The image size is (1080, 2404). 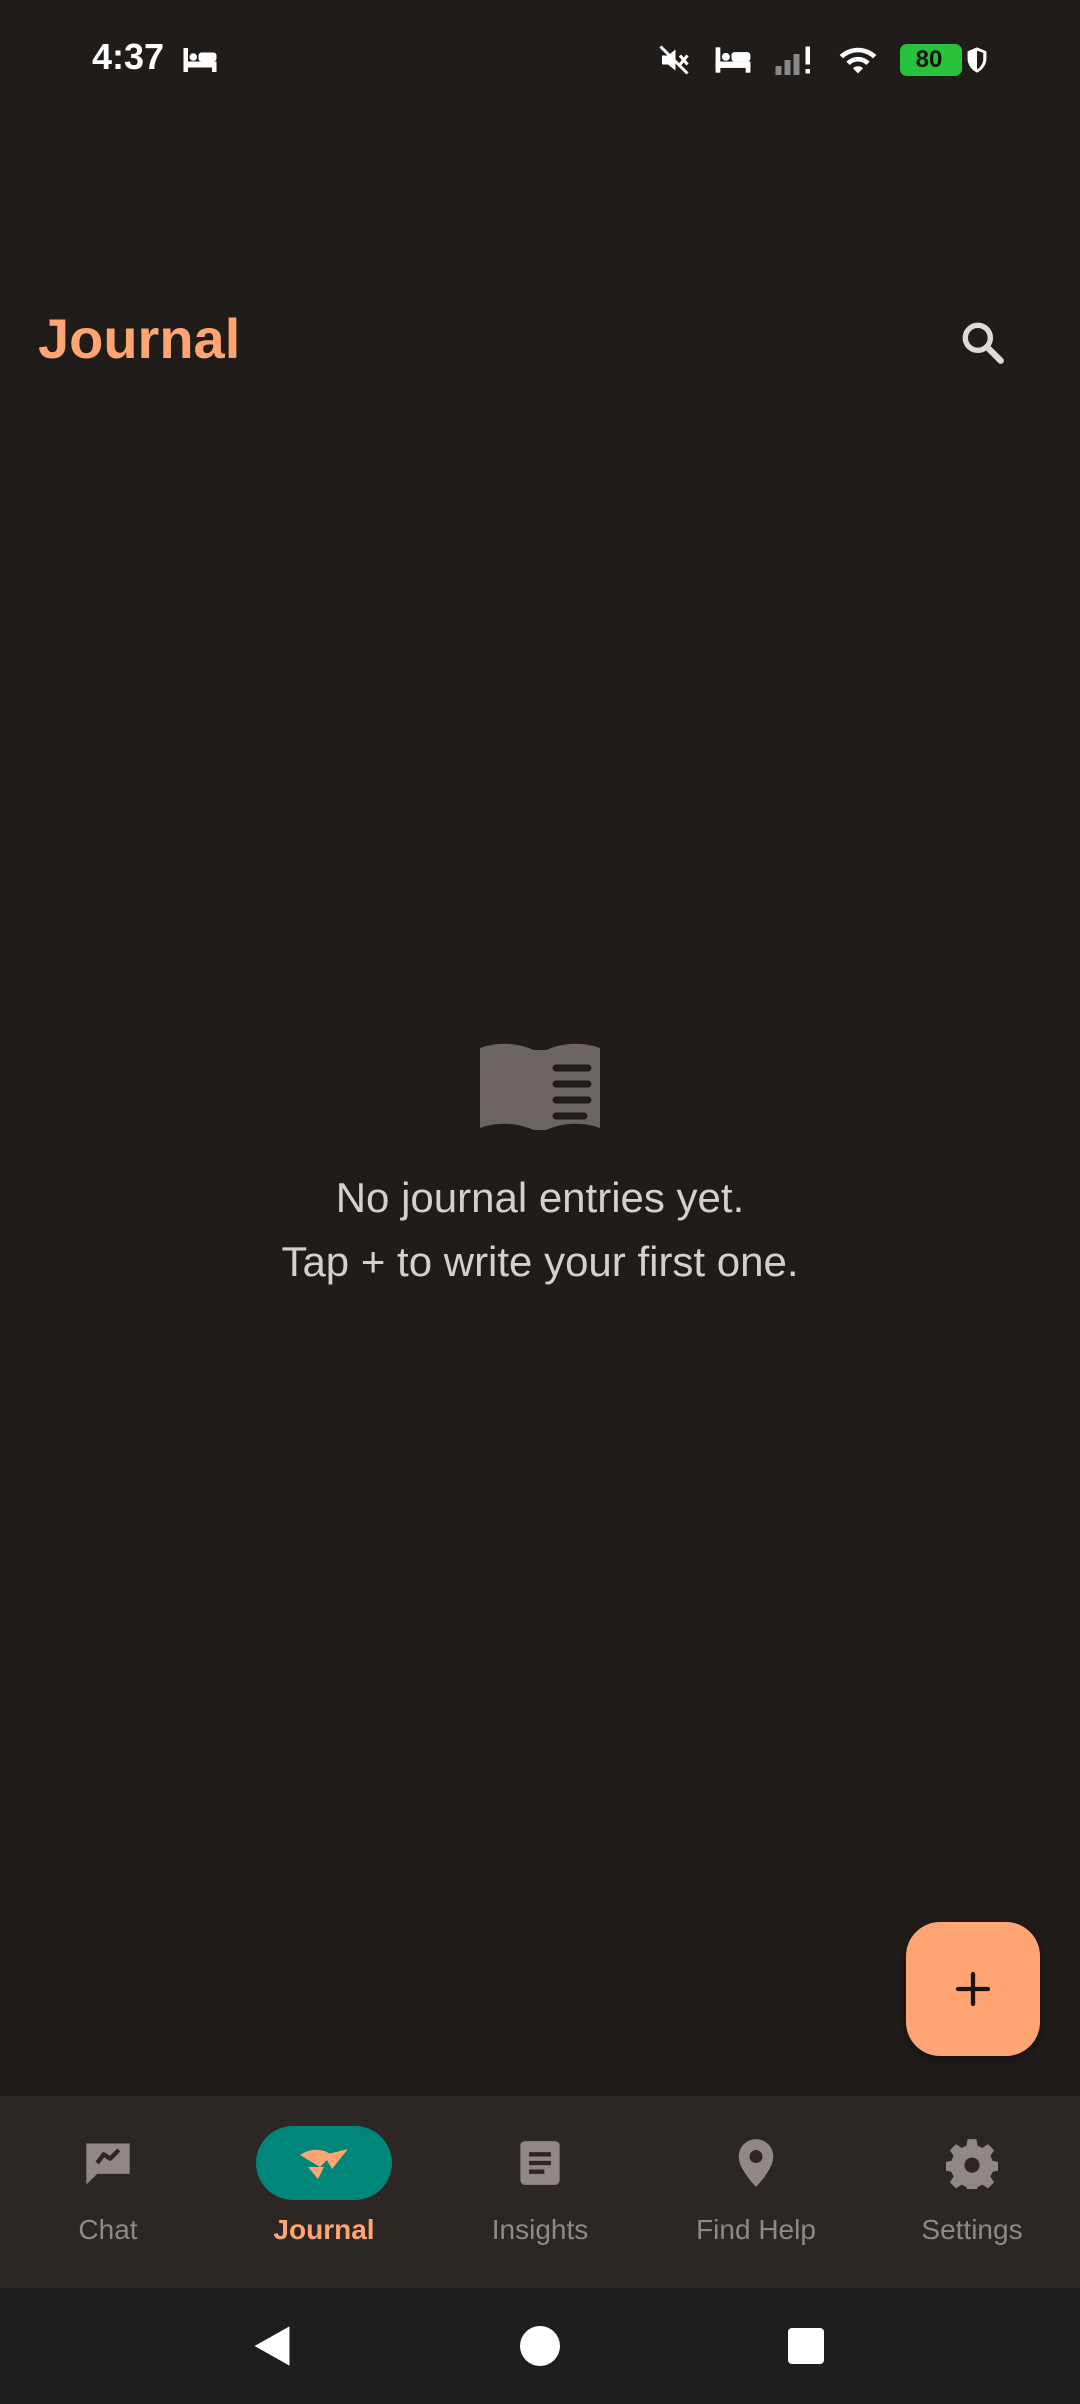 I want to click on back-icon, so click(x=272, y=2346).